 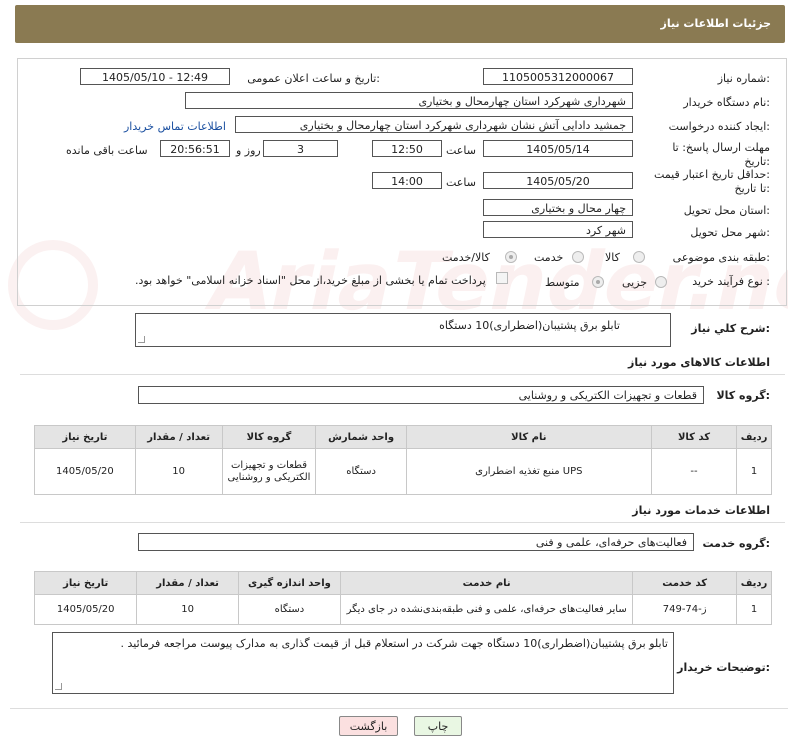 What do you see at coordinates (400, 24) in the screenshot?
I see `header-bar: جزئیات اطلاعات نیاز` at bounding box center [400, 24].